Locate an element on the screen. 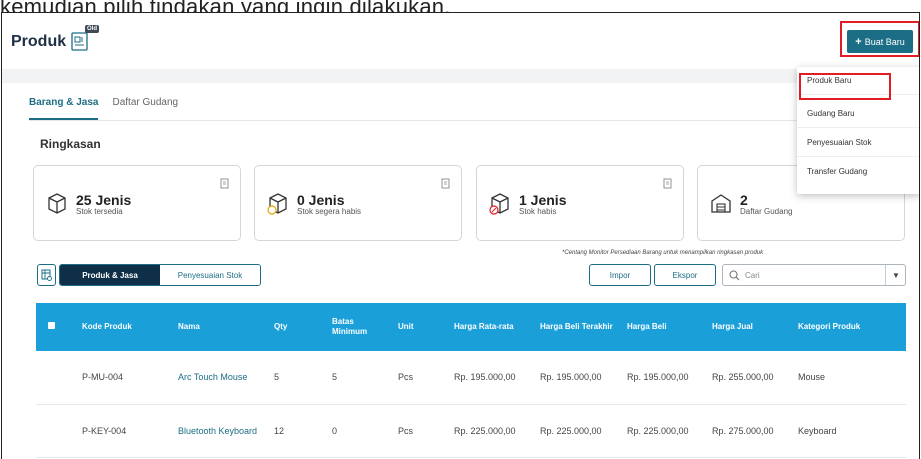 This screenshot has height=459, width=921. page-title: Produk is located at coordinates (39, 41).